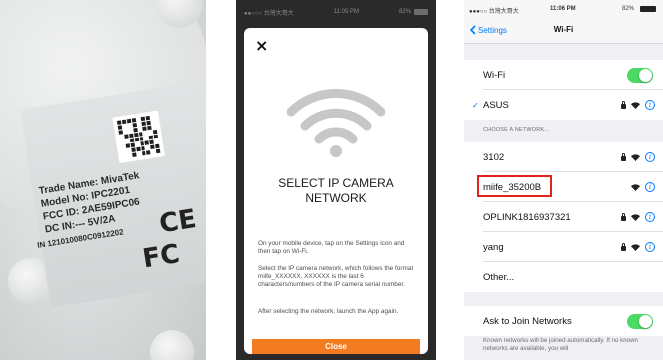 This screenshot has height=360, width=663. What do you see at coordinates (178, 221) in the screenshot?
I see `ce-mark: CE` at bounding box center [178, 221].